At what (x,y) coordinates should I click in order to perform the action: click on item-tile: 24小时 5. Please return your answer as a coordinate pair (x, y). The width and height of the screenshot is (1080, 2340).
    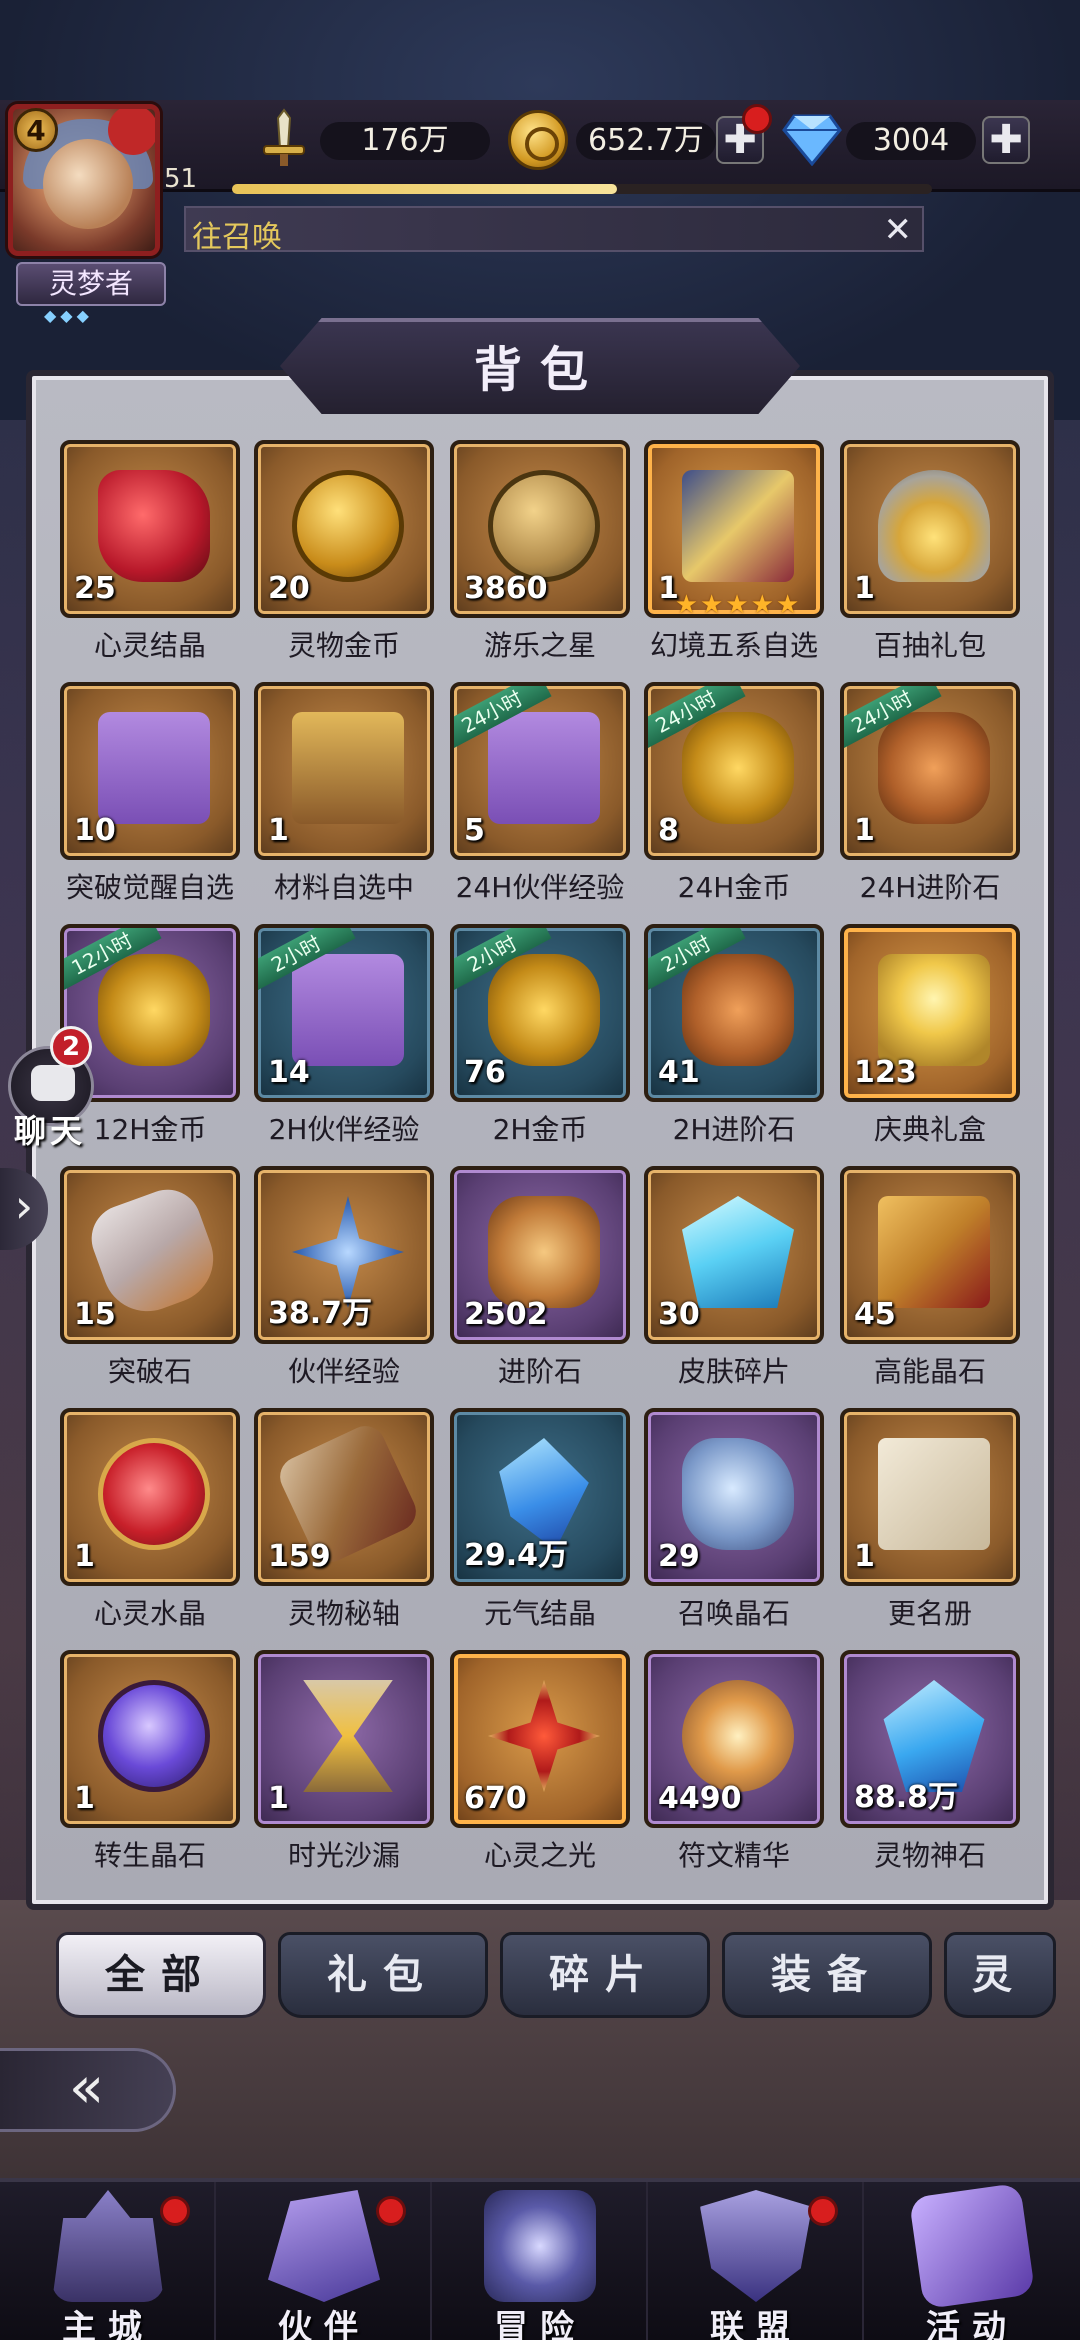
    Looking at the image, I should click on (540, 771).